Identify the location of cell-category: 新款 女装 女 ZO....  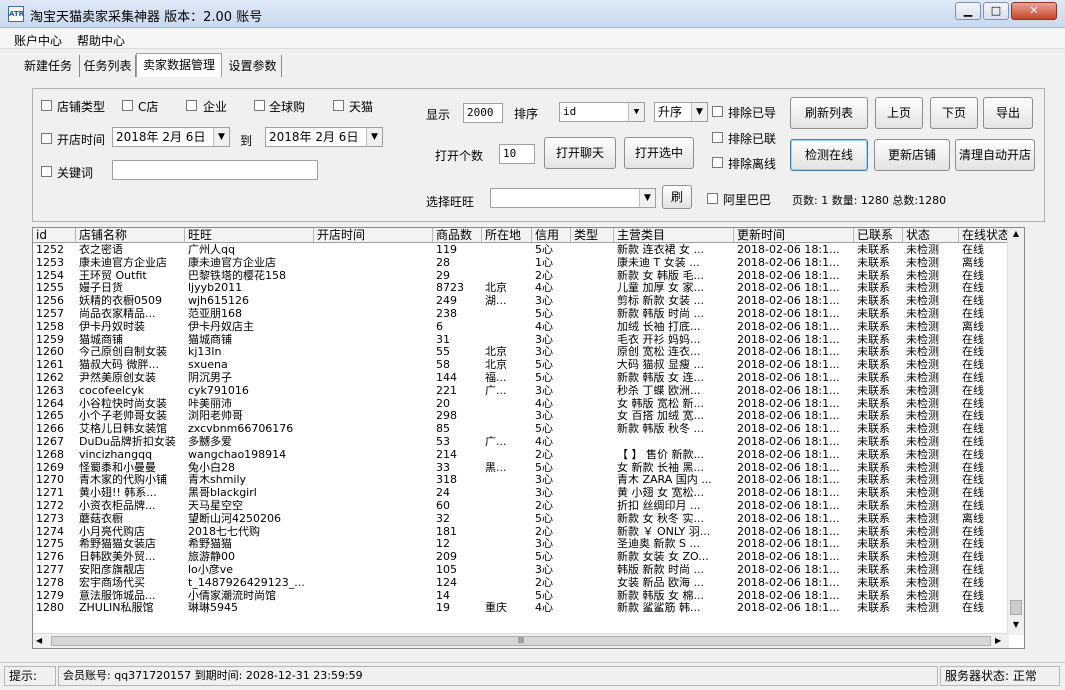
(663, 557).